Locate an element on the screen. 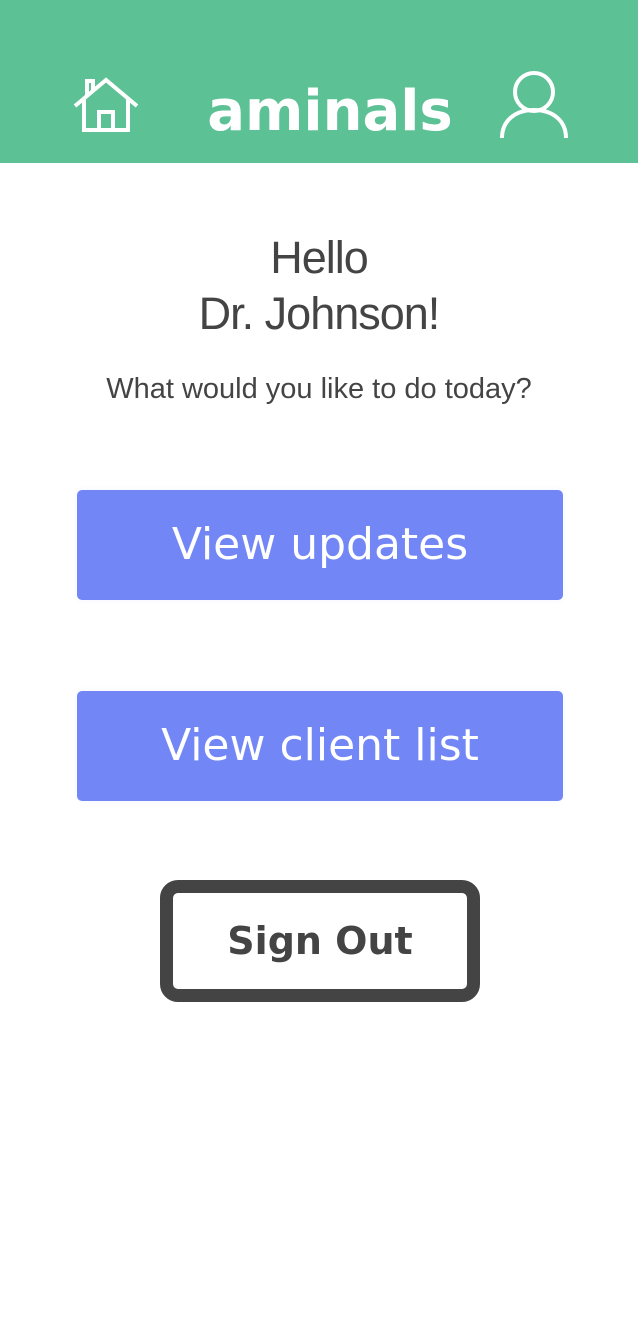 This screenshot has height=1326, width=638. profile-button is located at coordinates (534, 105).